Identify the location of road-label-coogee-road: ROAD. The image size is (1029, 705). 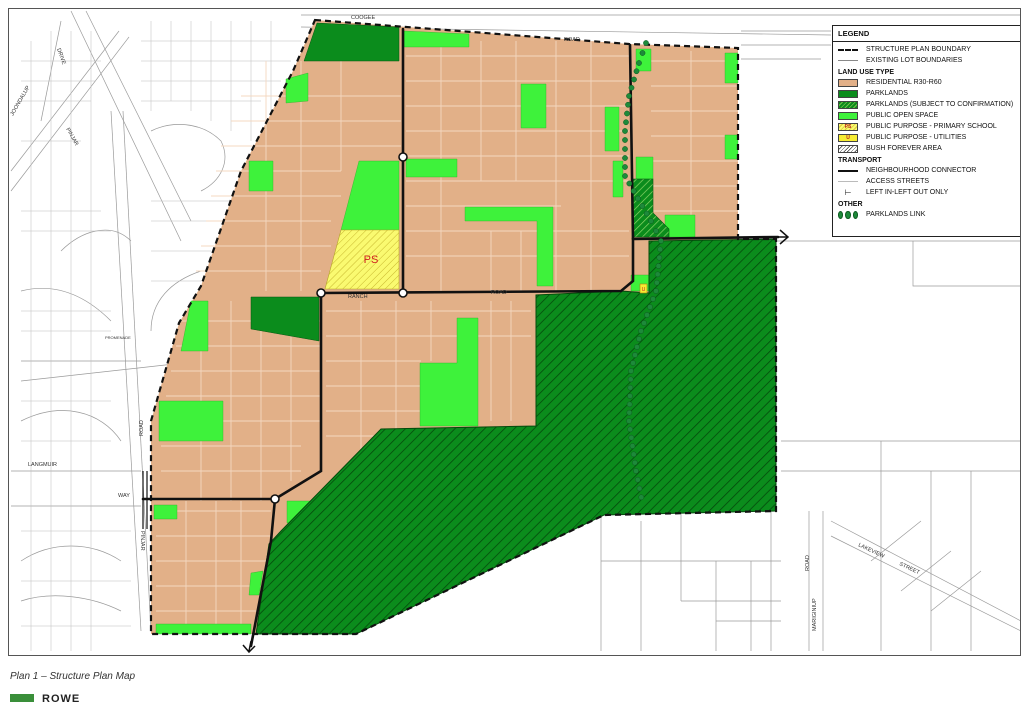
(572, 40).